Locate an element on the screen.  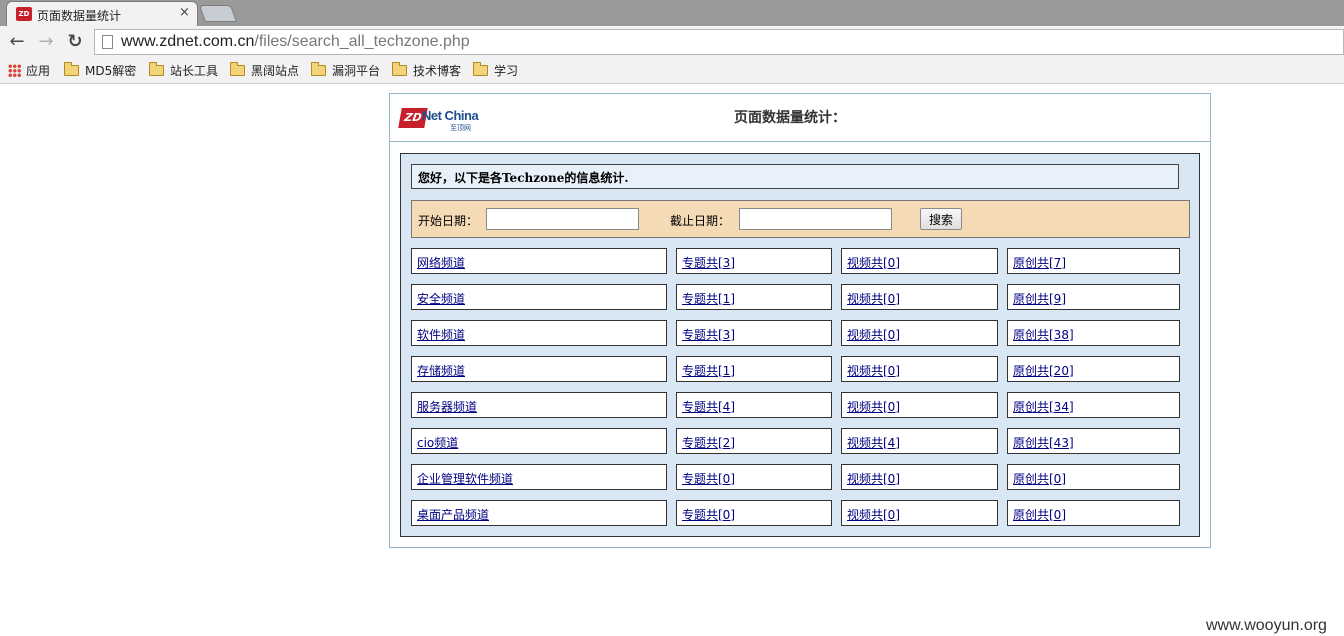
reload-icon: ↻ is located at coordinates (75, 42).